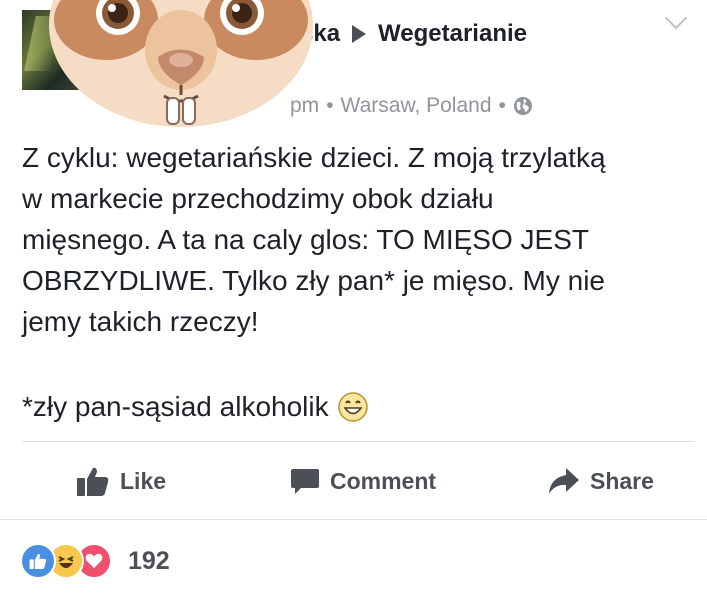  I want to click on hamster-sticker, so click(181, 63).